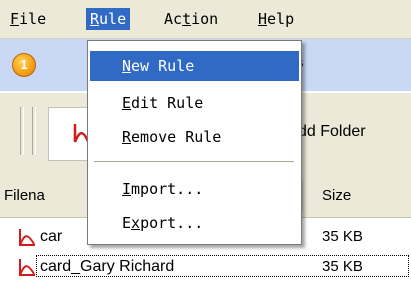 This screenshot has width=411, height=282. I want to click on menu-action-label-rest: ion, so click(205, 19).